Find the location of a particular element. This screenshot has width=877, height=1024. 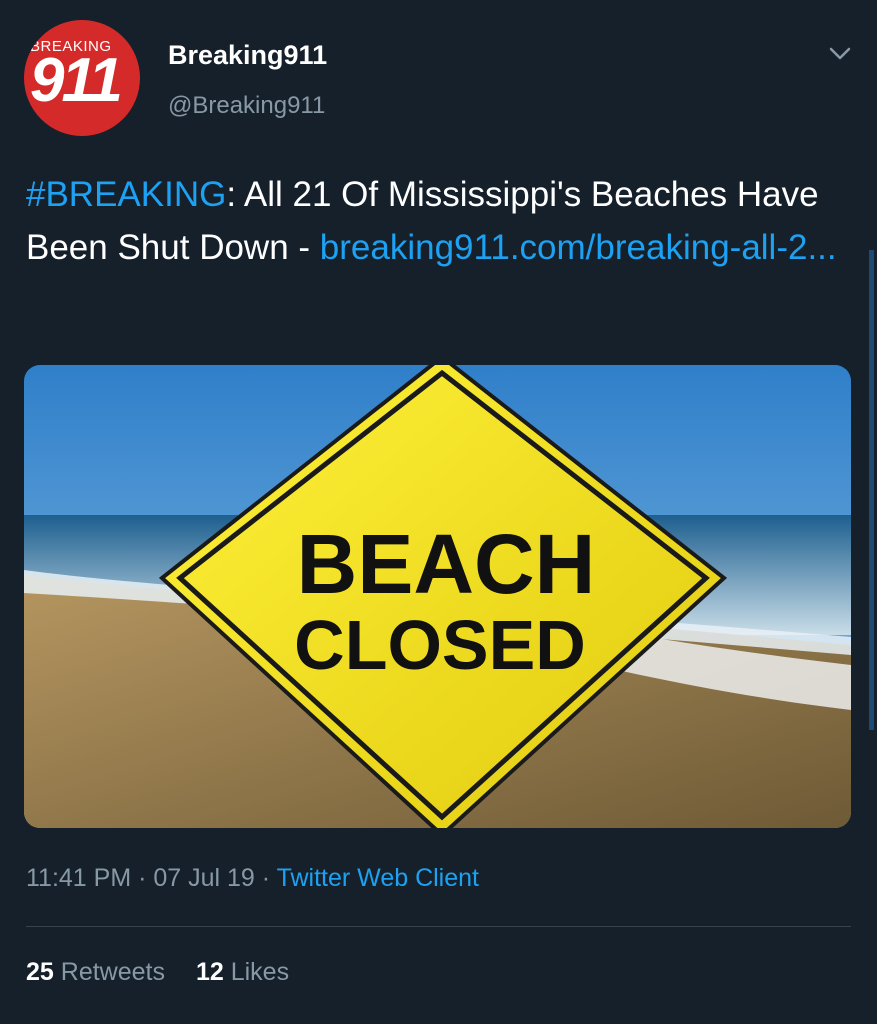

retweets-label: Retweets is located at coordinates (112, 972).